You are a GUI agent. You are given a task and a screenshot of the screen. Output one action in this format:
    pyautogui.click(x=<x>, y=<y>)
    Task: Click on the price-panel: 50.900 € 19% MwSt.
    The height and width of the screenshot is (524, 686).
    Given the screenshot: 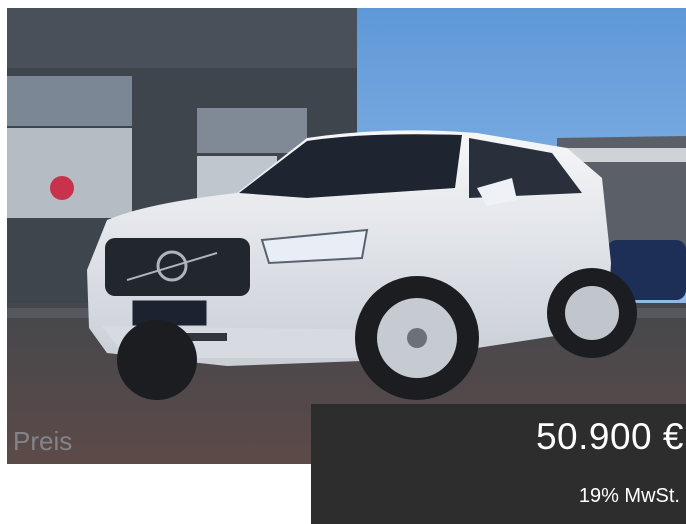 What is the action you would take?
    pyautogui.click(x=498, y=464)
    